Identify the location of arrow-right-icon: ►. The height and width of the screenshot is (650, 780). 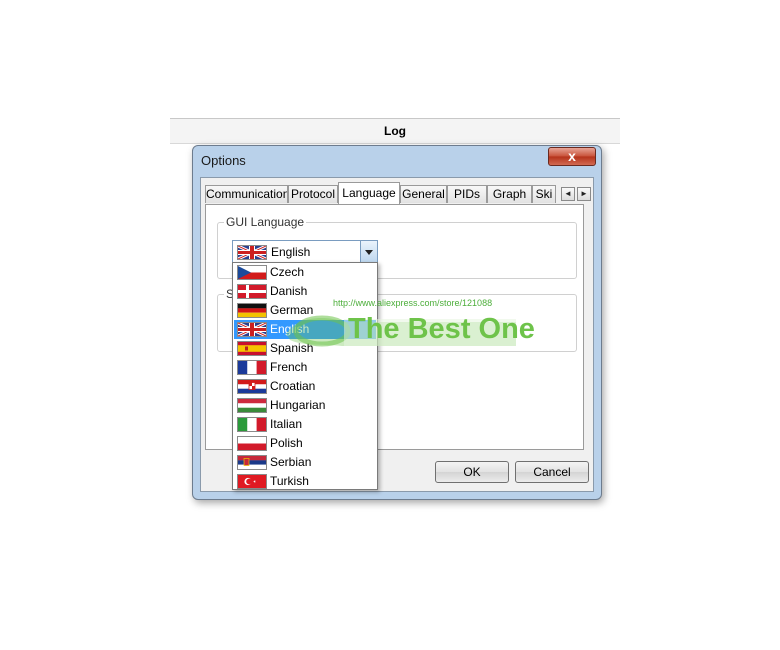
(584, 193).